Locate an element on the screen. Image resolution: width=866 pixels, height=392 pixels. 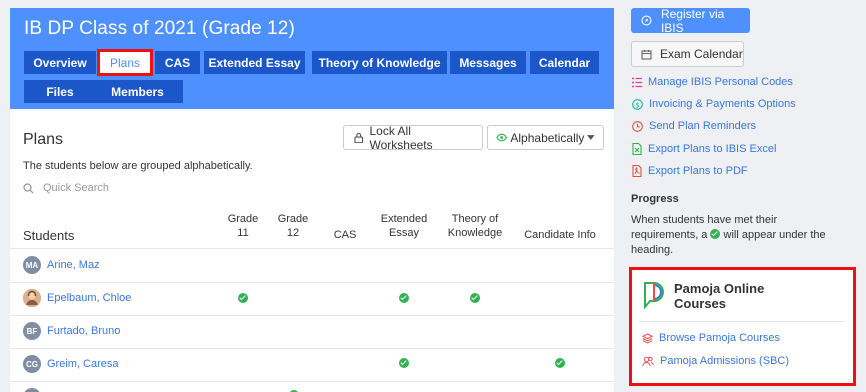
link-label: Export Plans to IBIS Excel is located at coordinates (712, 149).